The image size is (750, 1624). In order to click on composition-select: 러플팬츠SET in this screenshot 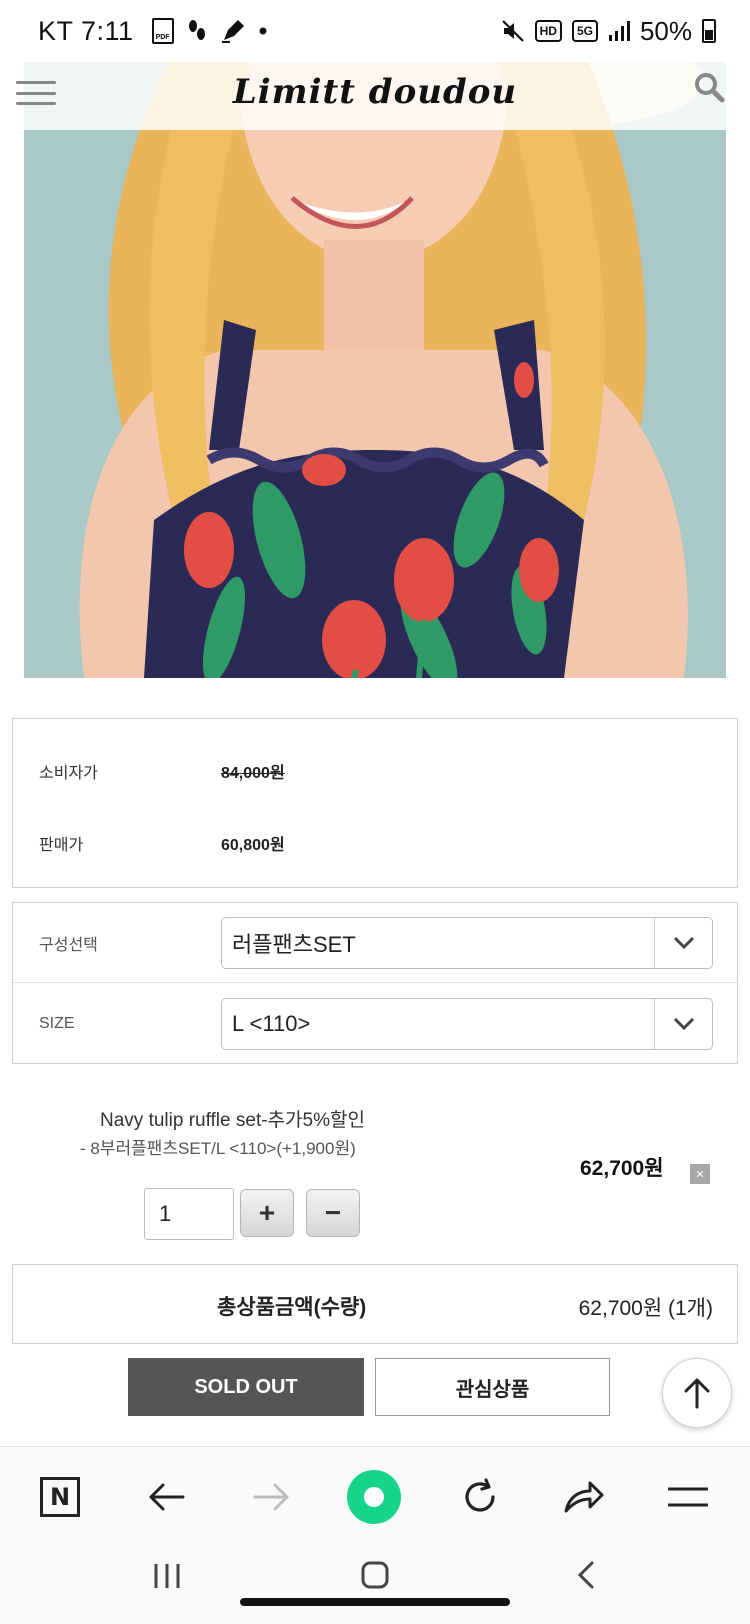, I will do `click(467, 942)`.